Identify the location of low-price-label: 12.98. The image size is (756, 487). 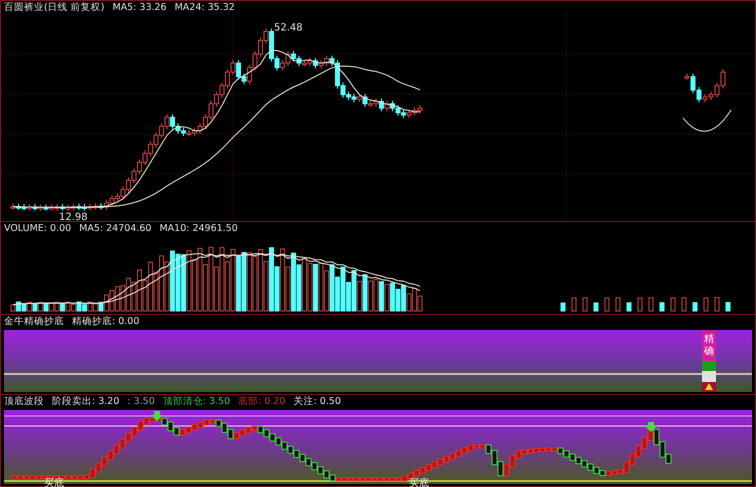
(73, 217).